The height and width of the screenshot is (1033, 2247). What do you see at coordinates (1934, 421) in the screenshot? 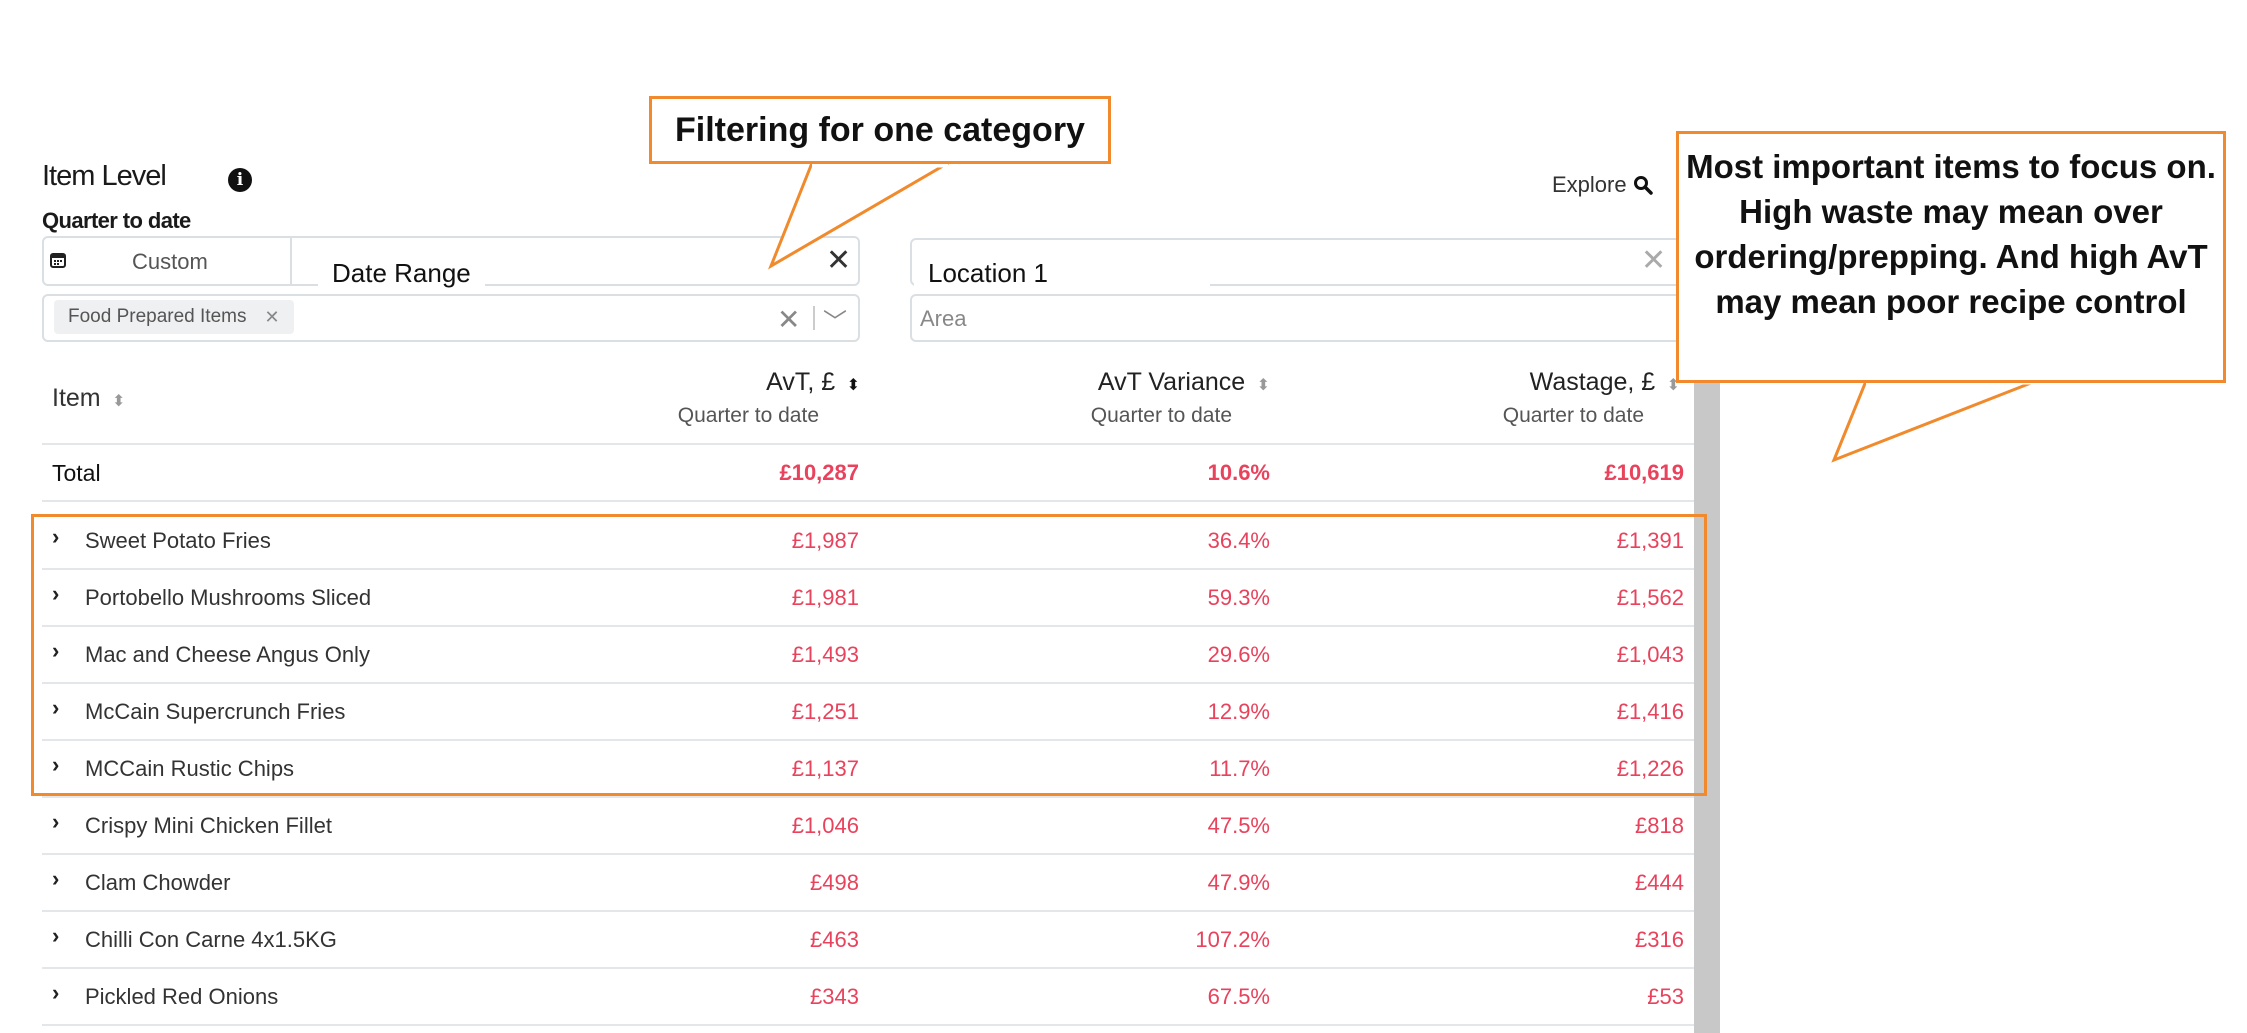
I see `callout-pointer-focus` at bounding box center [1934, 421].